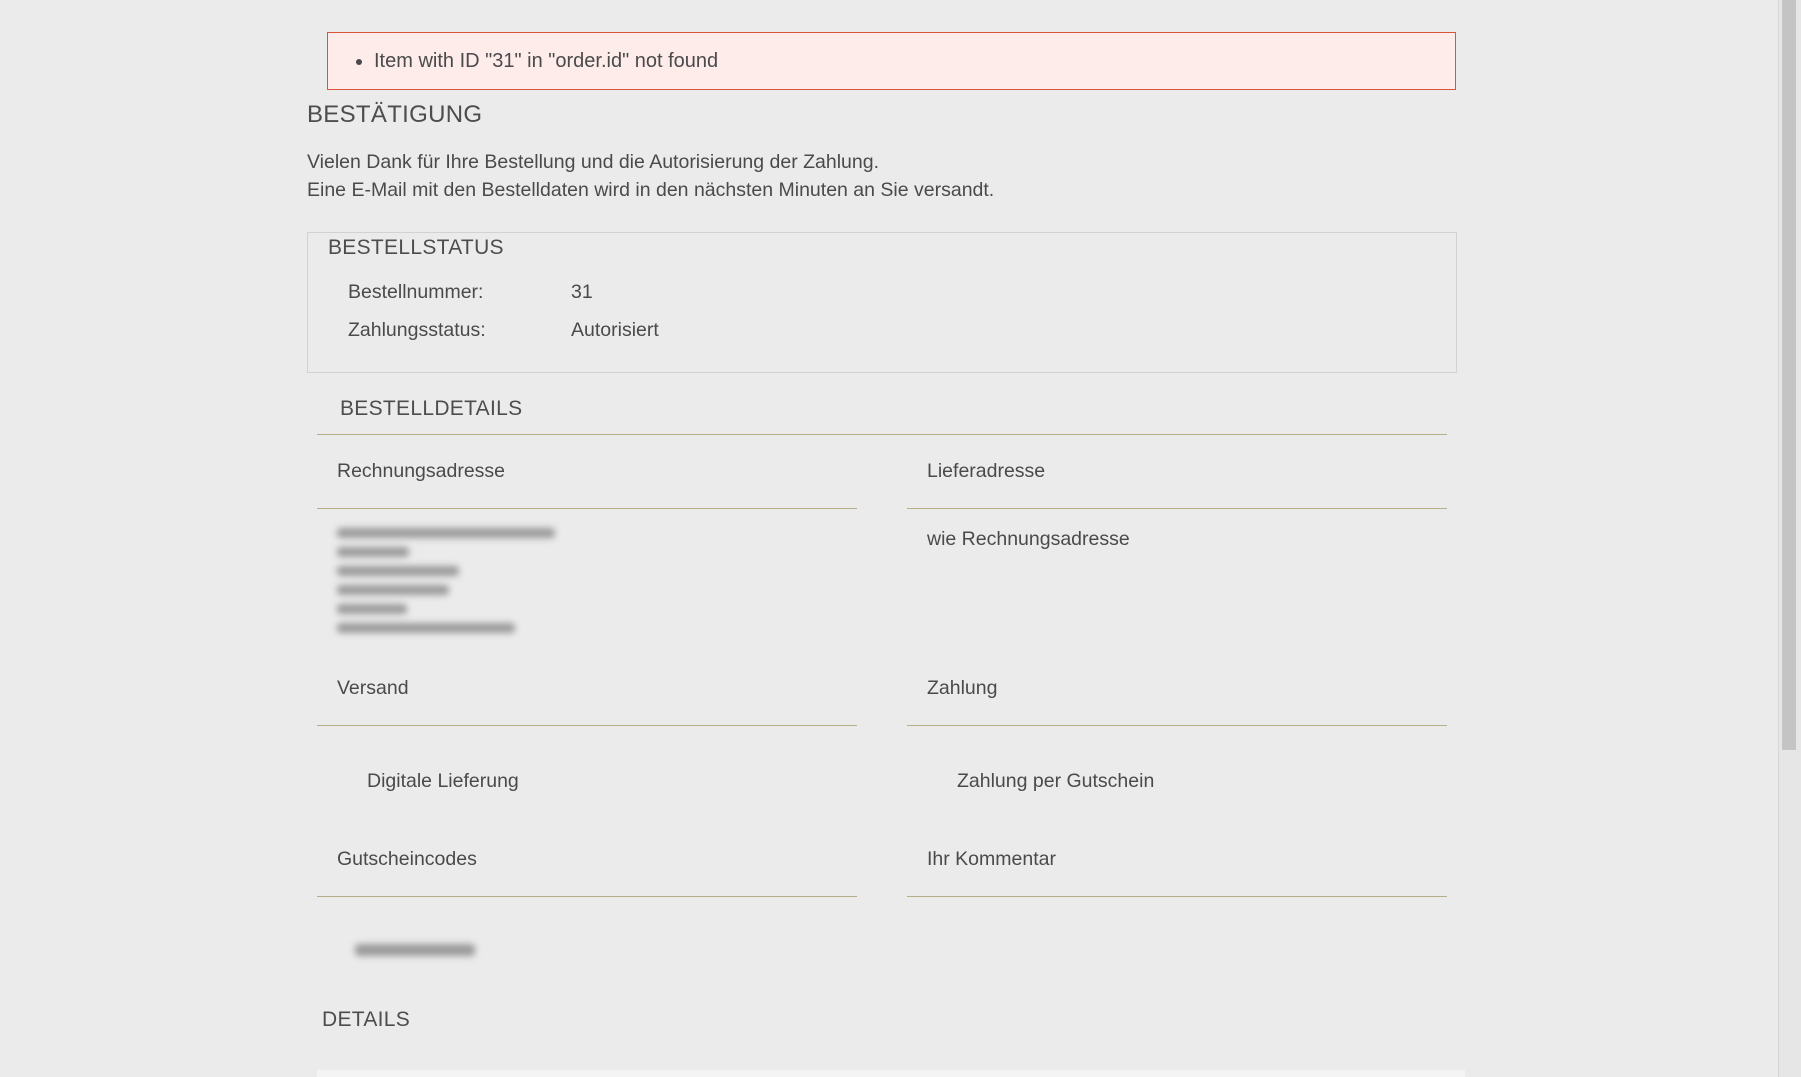 This screenshot has width=1801, height=1077. I want to click on billing-address-blurred, so click(454, 585).